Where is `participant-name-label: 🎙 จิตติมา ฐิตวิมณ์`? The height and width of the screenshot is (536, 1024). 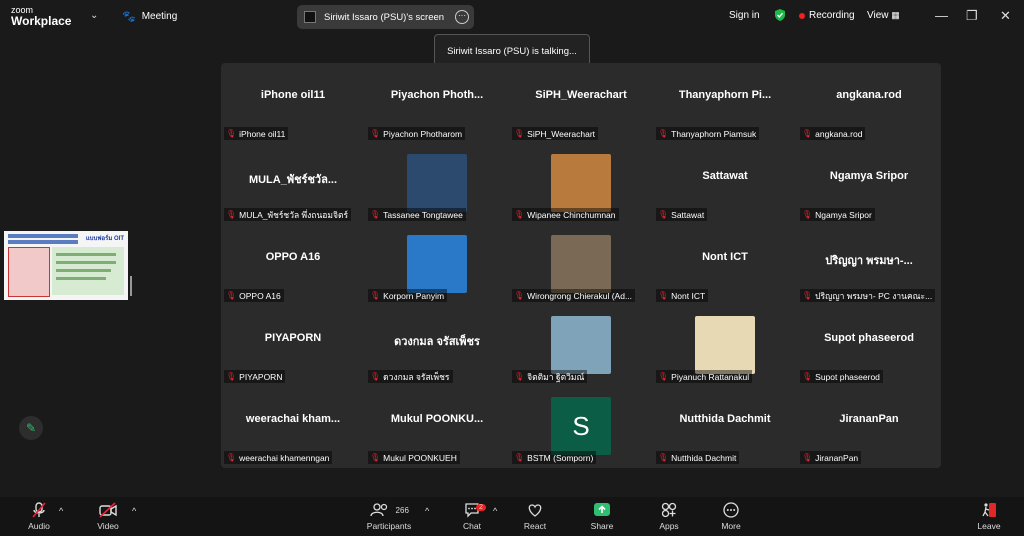
participant-name-label: 🎙 จิตติมา ฐิตวิมณ์ is located at coordinates (550, 376).